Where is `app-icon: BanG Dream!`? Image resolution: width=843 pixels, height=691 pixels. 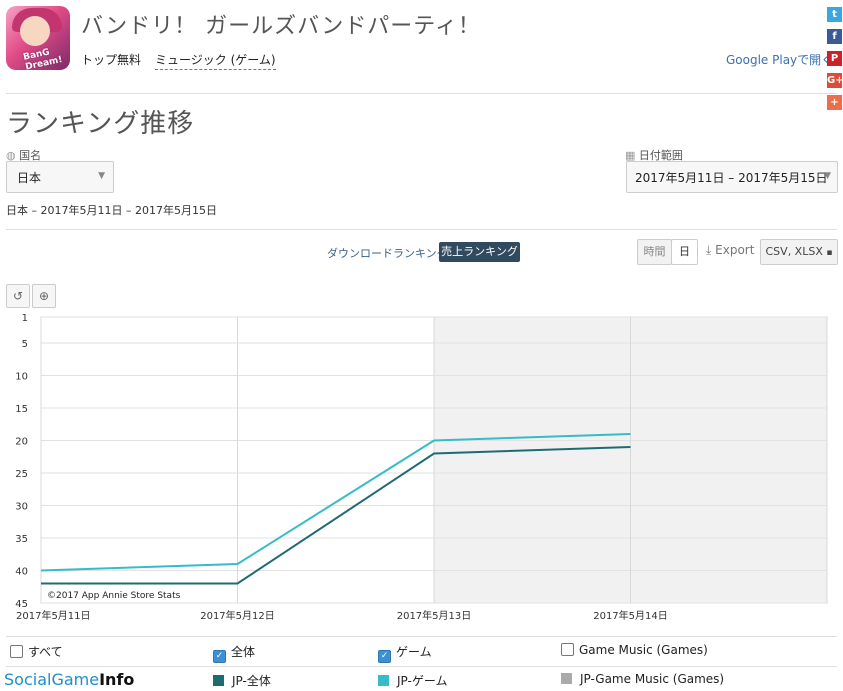 app-icon: BanG Dream! is located at coordinates (38, 38).